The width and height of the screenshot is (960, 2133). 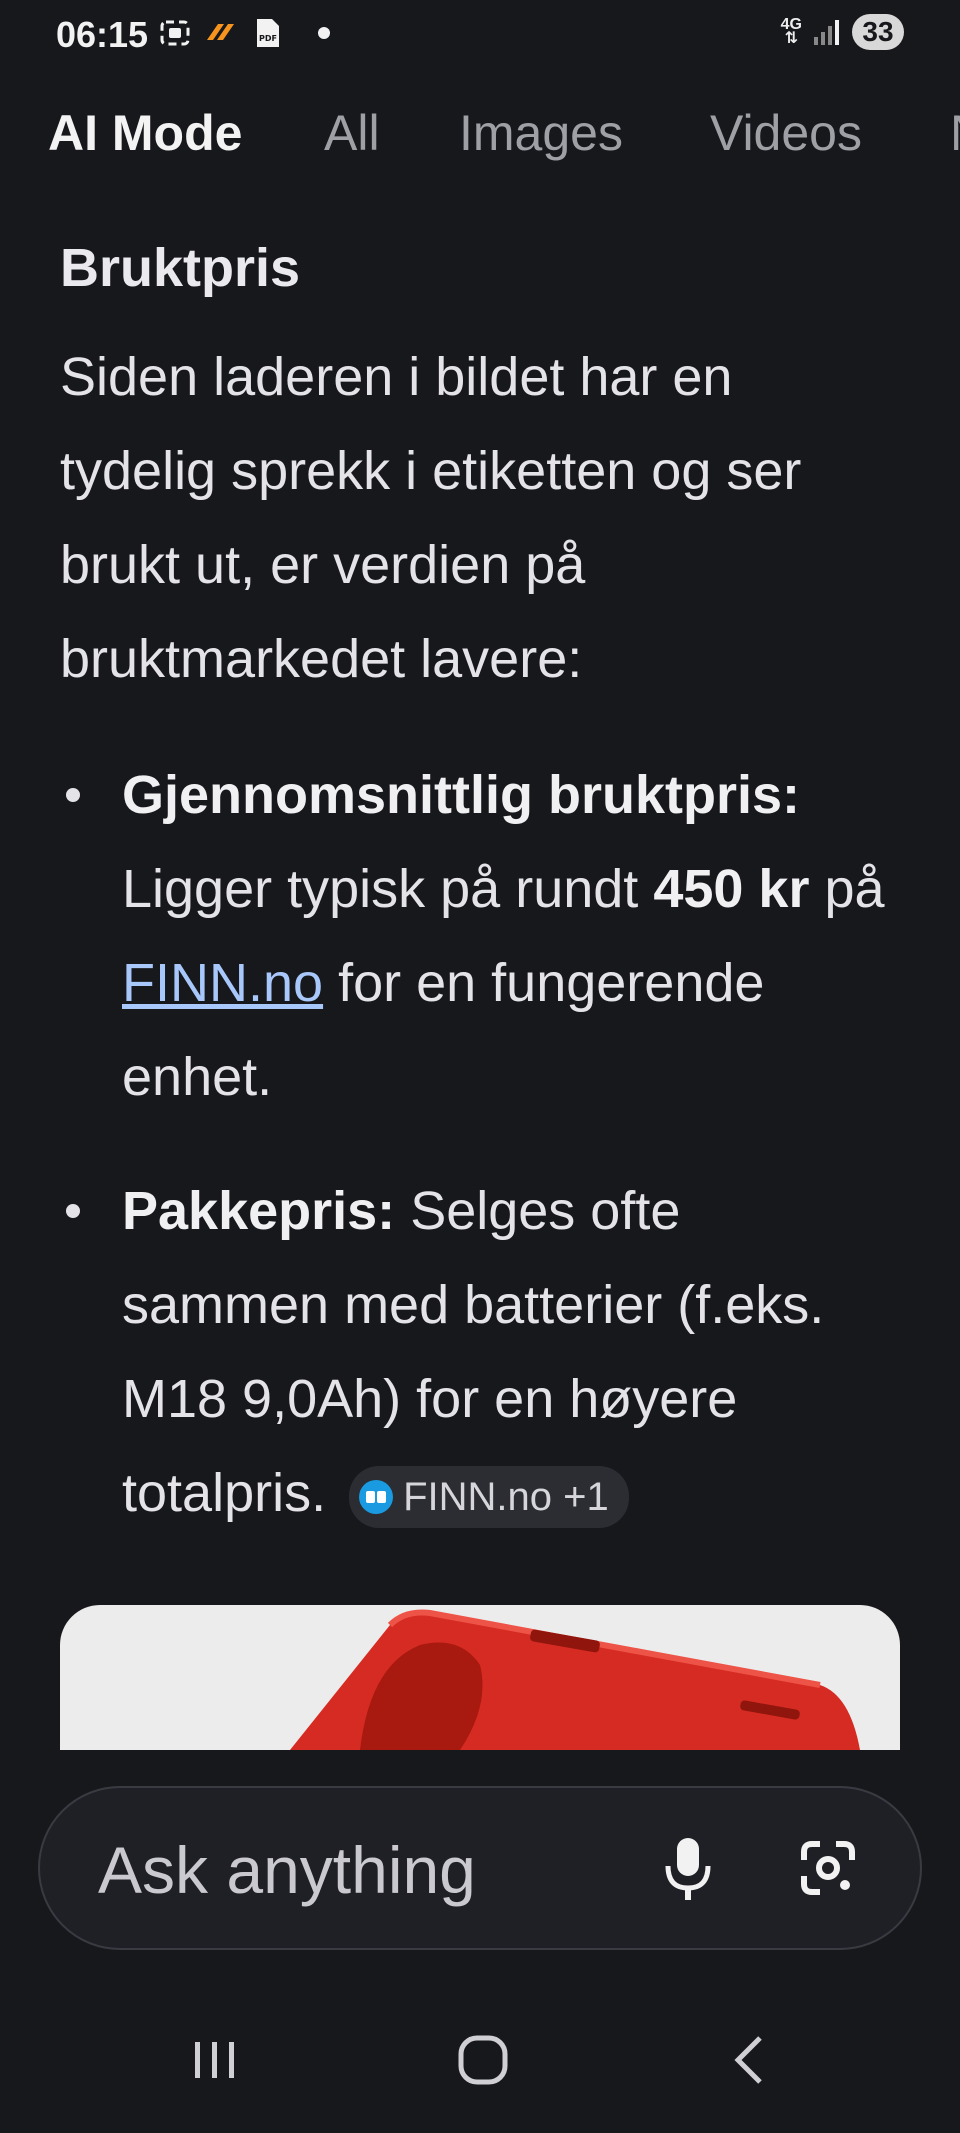 What do you see at coordinates (828, 1868) in the screenshot?
I see `google-lens-icon` at bounding box center [828, 1868].